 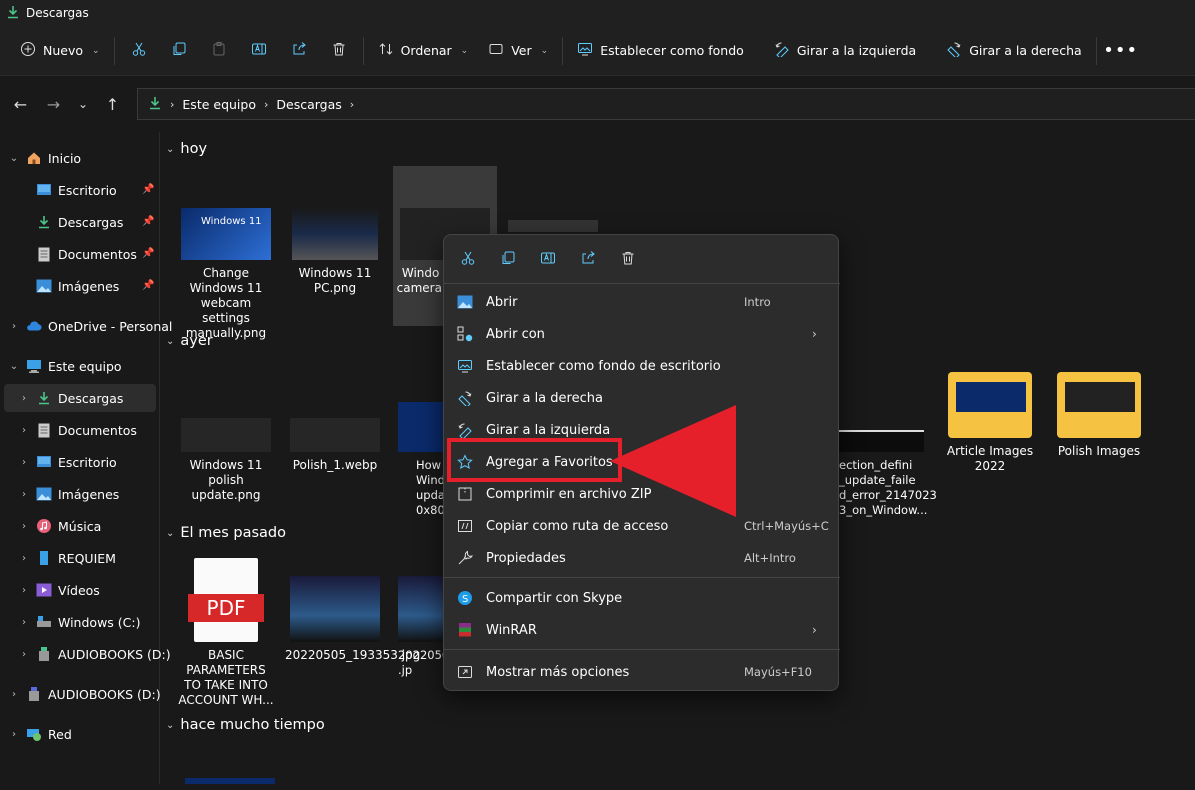 I want to click on file-item: 20220505_193353.jpg, so click(x=352, y=619).